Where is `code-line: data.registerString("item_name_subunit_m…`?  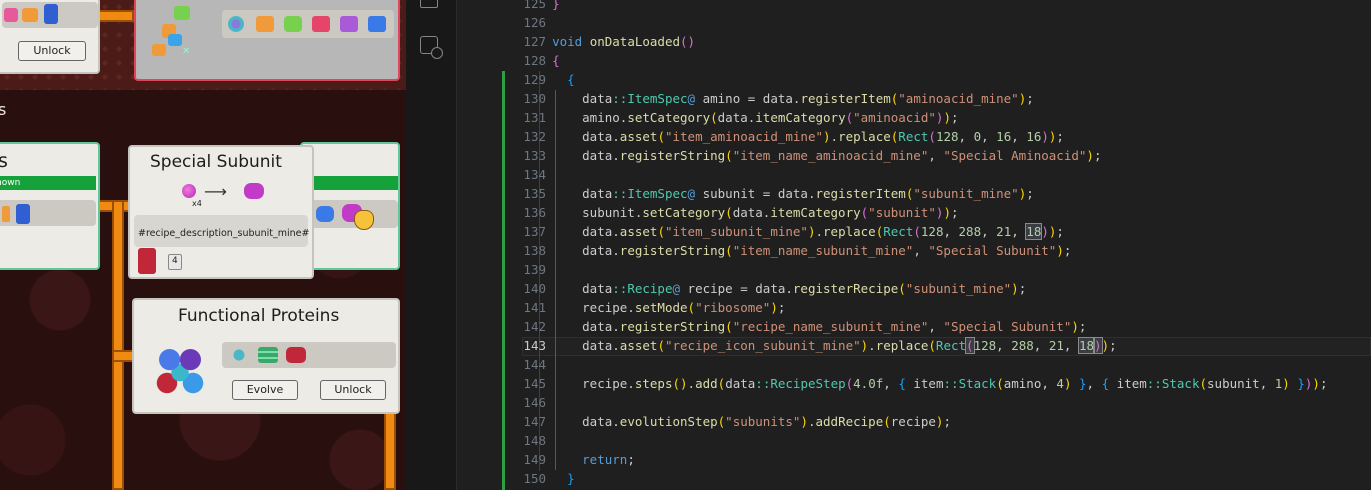 code-line: data.registerString("item_name_subunit_m… is located at coordinates (804, 250).